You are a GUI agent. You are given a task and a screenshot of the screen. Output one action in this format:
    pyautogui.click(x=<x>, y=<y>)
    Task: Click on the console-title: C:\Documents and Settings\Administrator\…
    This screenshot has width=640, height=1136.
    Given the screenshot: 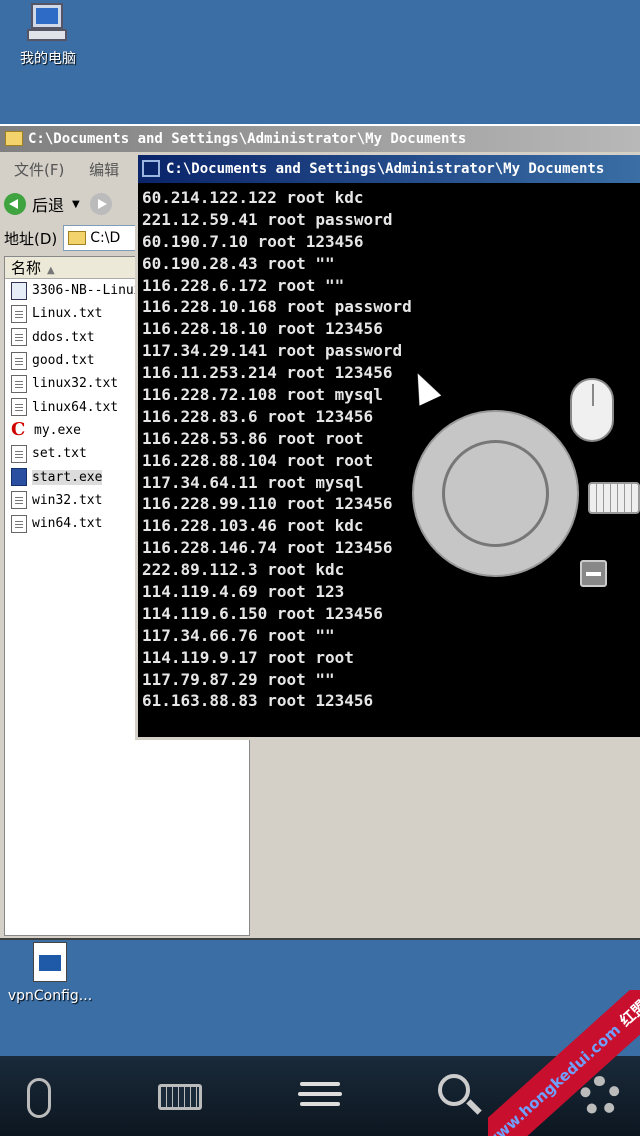 What is the action you would take?
    pyautogui.click(x=385, y=169)
    